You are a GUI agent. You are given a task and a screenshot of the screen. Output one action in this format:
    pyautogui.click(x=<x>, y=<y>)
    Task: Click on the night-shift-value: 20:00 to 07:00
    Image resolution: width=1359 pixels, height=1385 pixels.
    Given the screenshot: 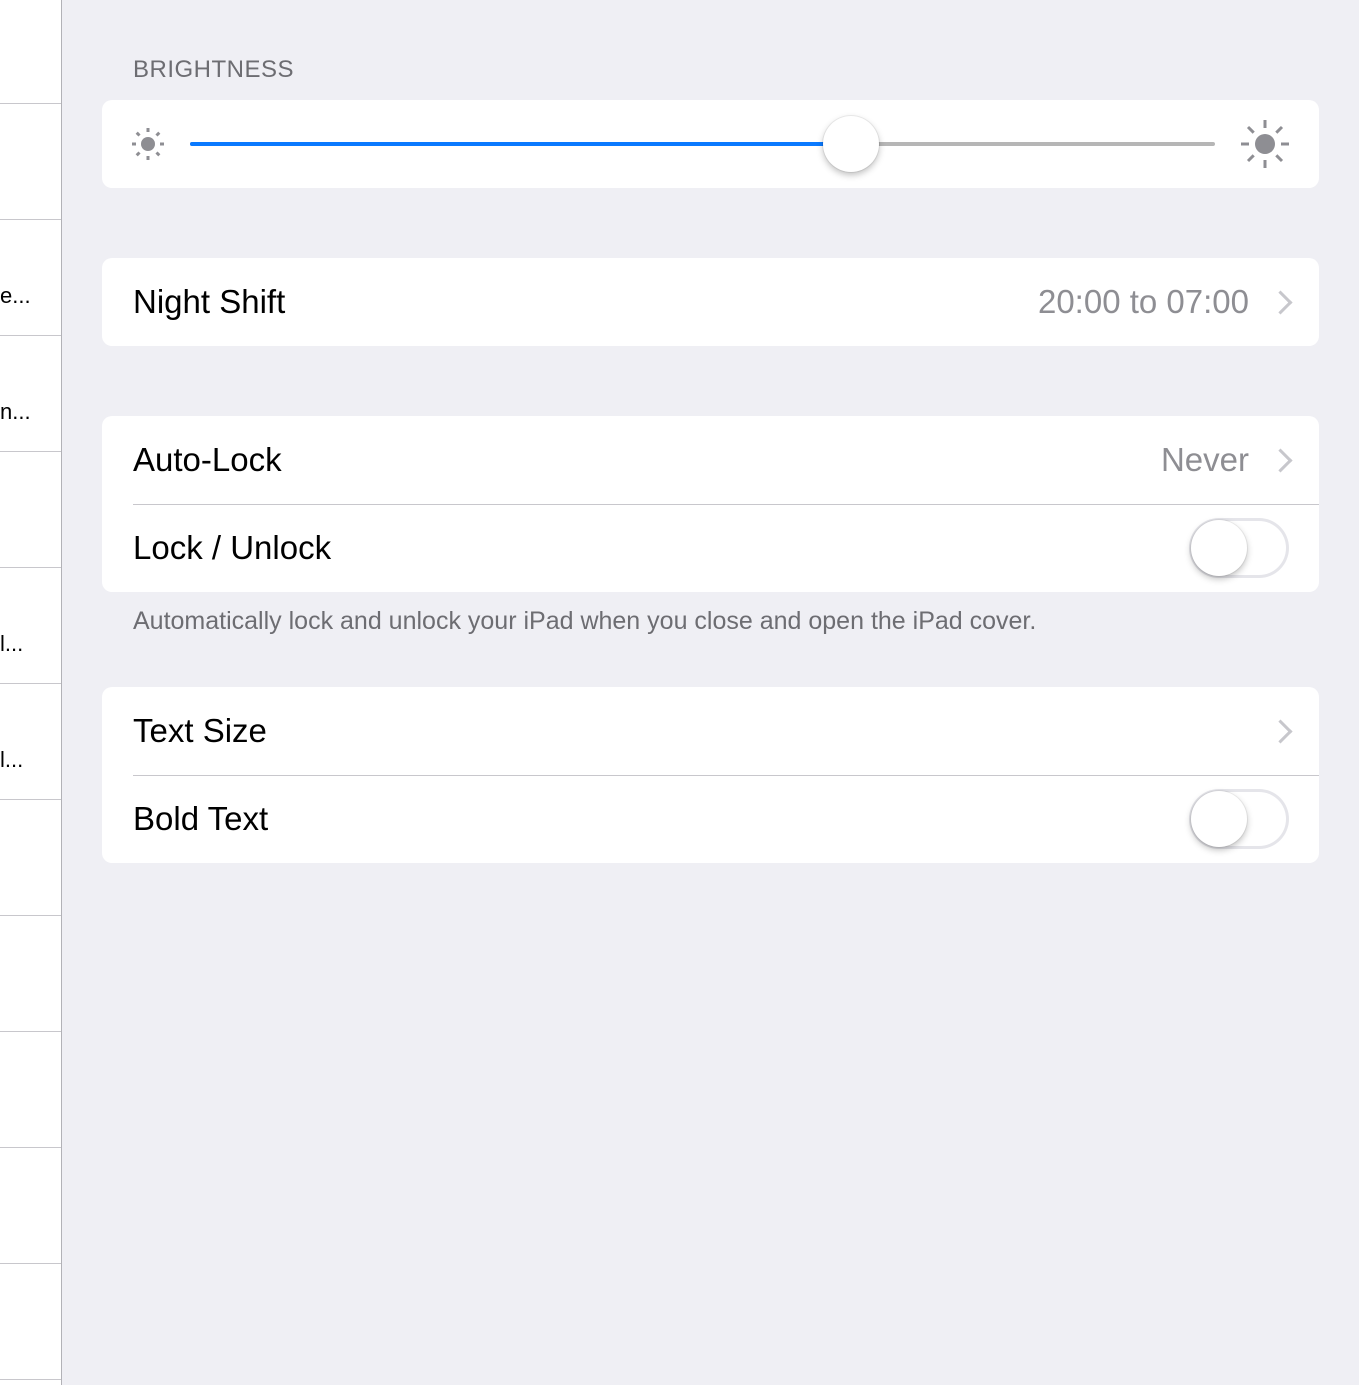 What is the action you would take?
    pyautogui.click(x=1143, y=301)
    